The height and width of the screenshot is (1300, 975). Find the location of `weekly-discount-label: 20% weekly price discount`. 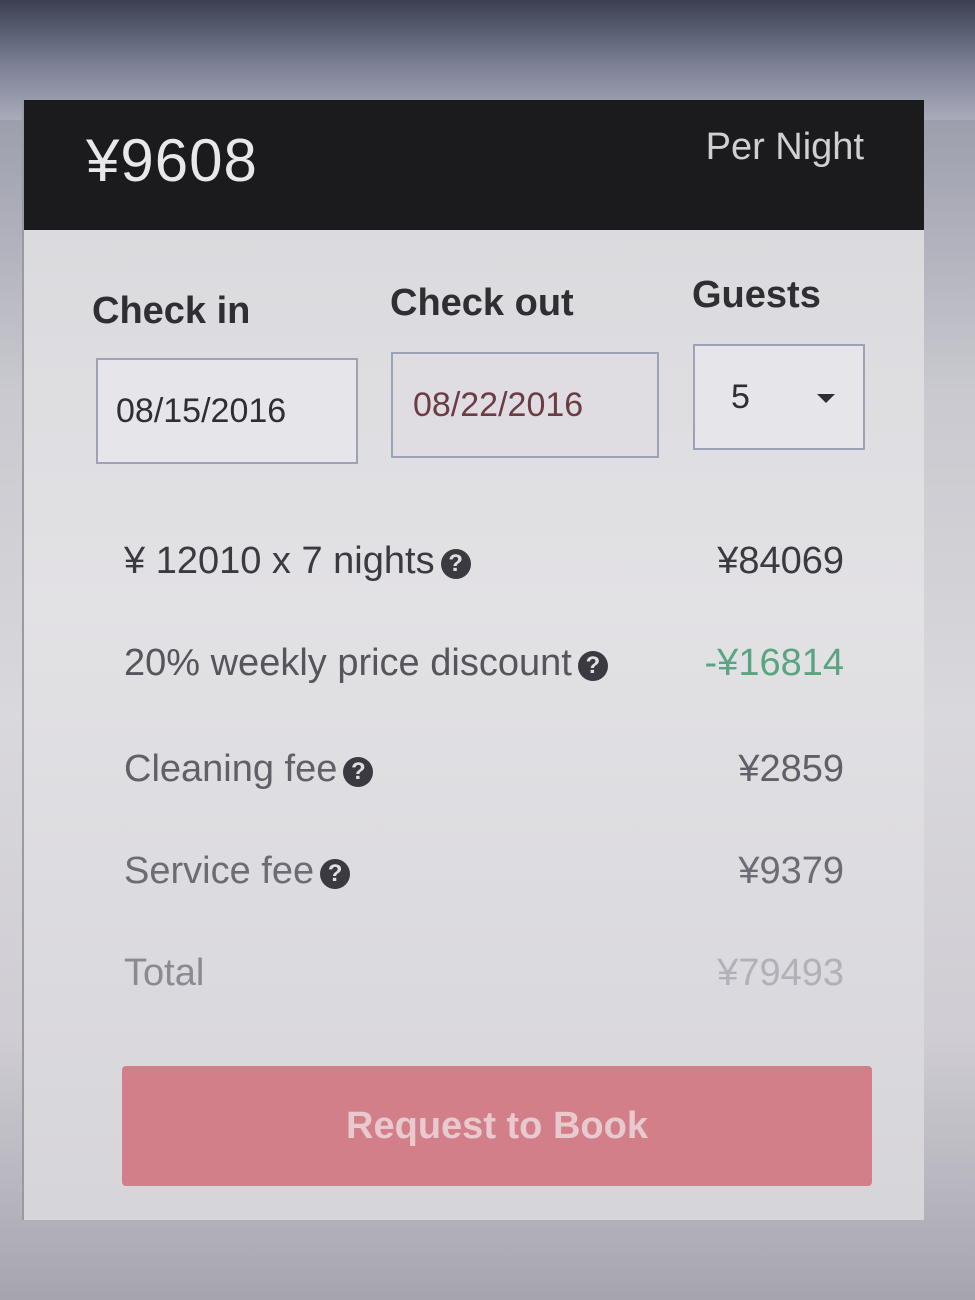

weekly-discount-label: 20% weekly price discount is located at coordinates (348, 663).